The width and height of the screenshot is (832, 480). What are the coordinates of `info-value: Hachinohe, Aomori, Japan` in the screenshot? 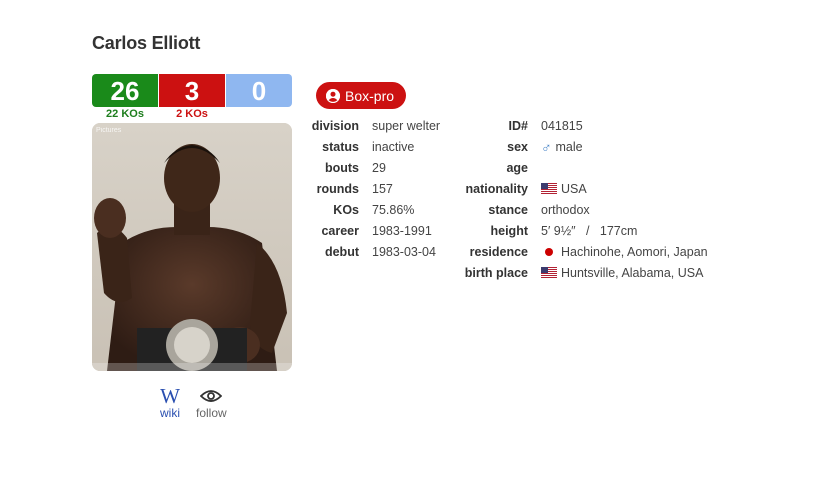 It's located at (624, 252).